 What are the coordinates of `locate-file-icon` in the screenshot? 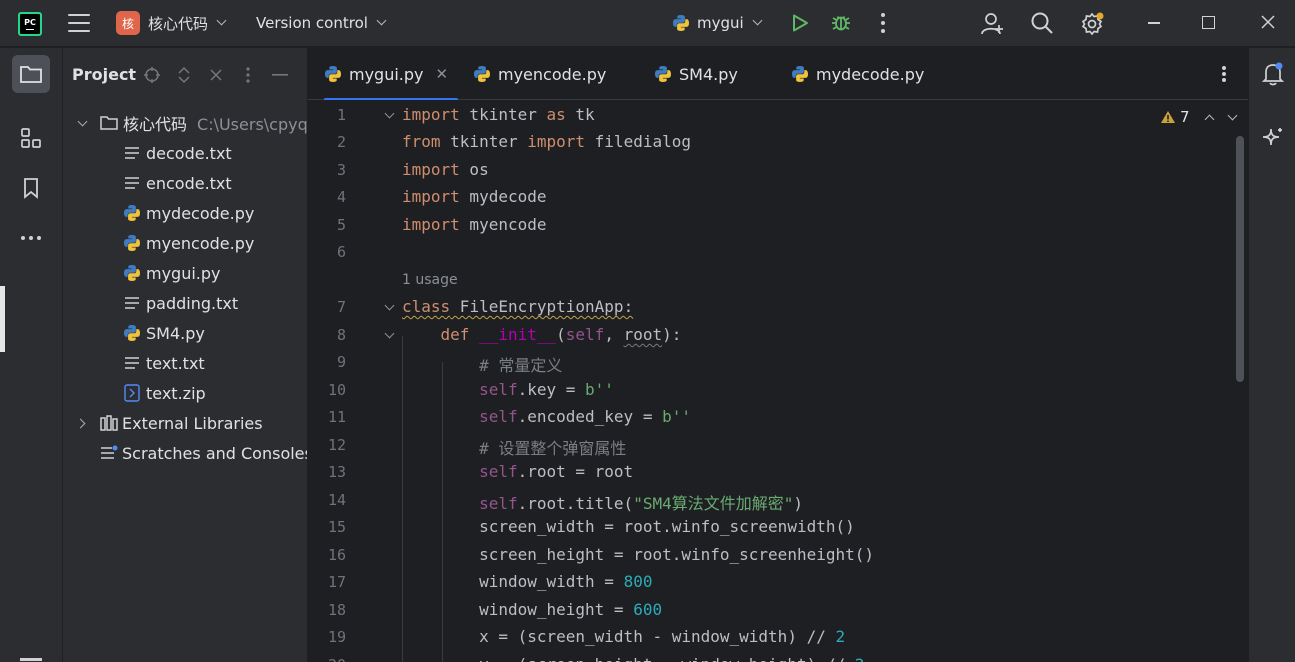 It's located at (152, 75).